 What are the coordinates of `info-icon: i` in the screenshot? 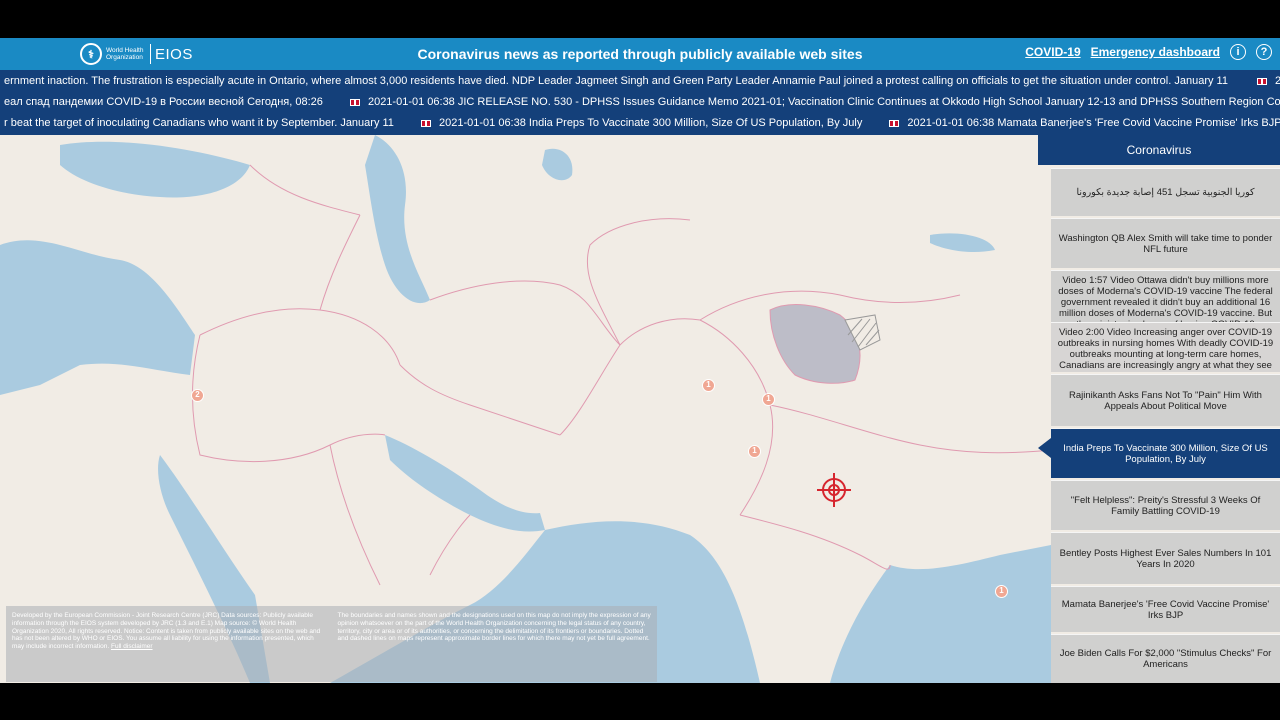 It's located at (1238, 52).